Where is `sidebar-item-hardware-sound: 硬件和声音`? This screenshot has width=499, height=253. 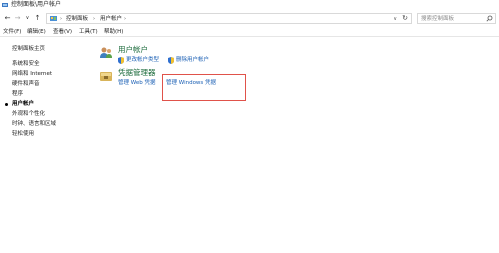 sidebar-item-hardware-sound: 硬件和声音 is located at coordinates (26, 84).